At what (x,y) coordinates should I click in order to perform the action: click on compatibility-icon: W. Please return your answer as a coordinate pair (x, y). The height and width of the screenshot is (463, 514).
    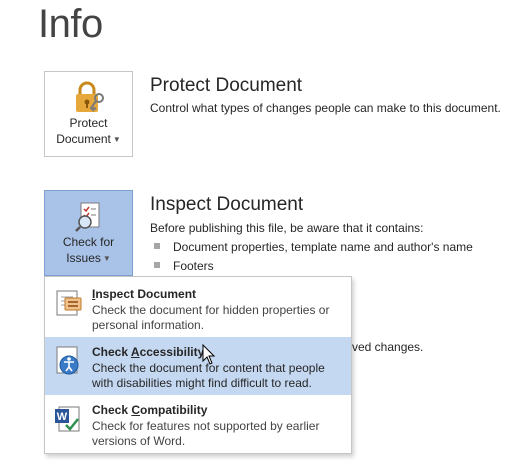
    Looking at the image, I should click on (69, 419).